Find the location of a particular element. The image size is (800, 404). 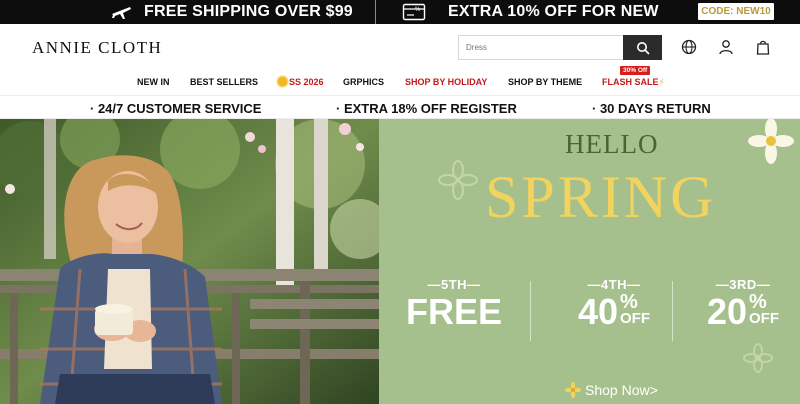

offer-label: —4TH— is located at coordinates (614, 284).